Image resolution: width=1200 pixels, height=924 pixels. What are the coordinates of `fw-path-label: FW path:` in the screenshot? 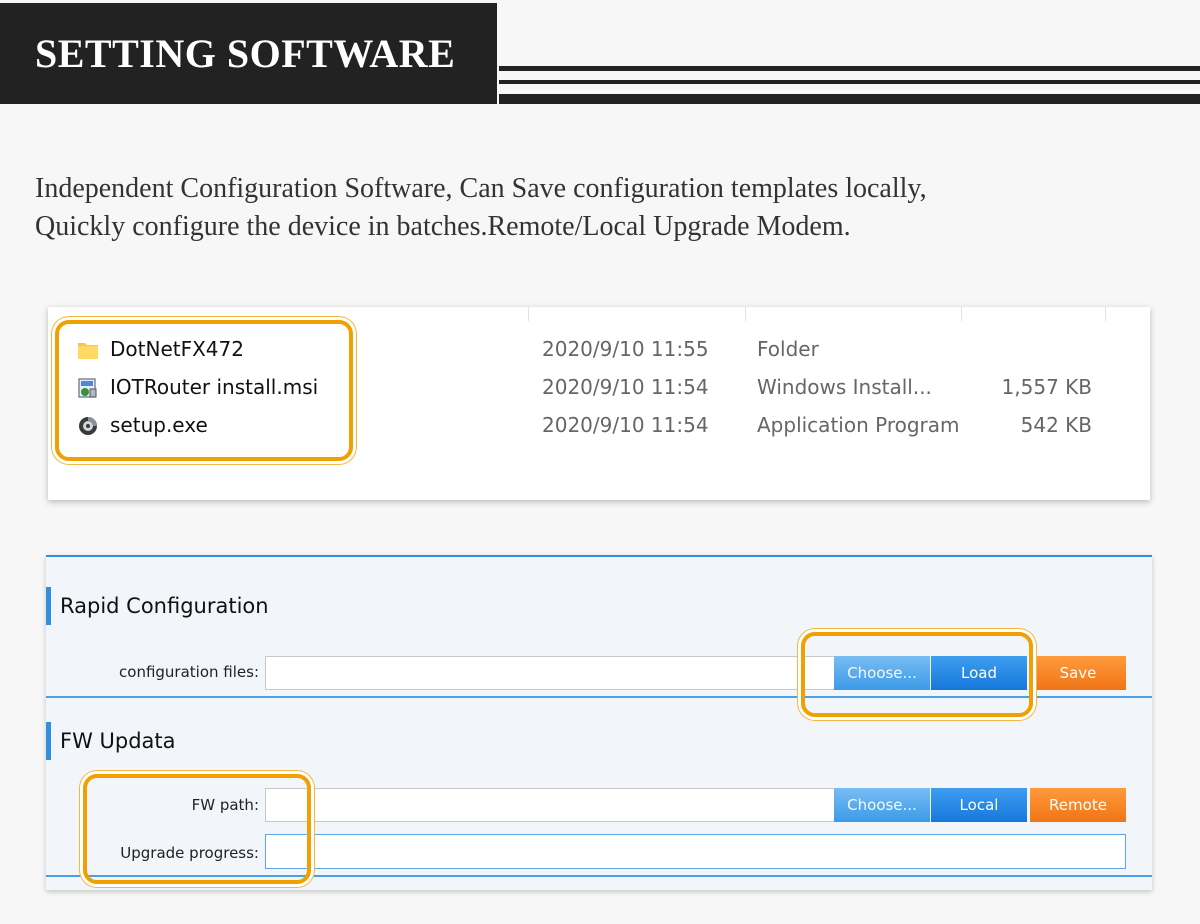 It's located at (225, 805).